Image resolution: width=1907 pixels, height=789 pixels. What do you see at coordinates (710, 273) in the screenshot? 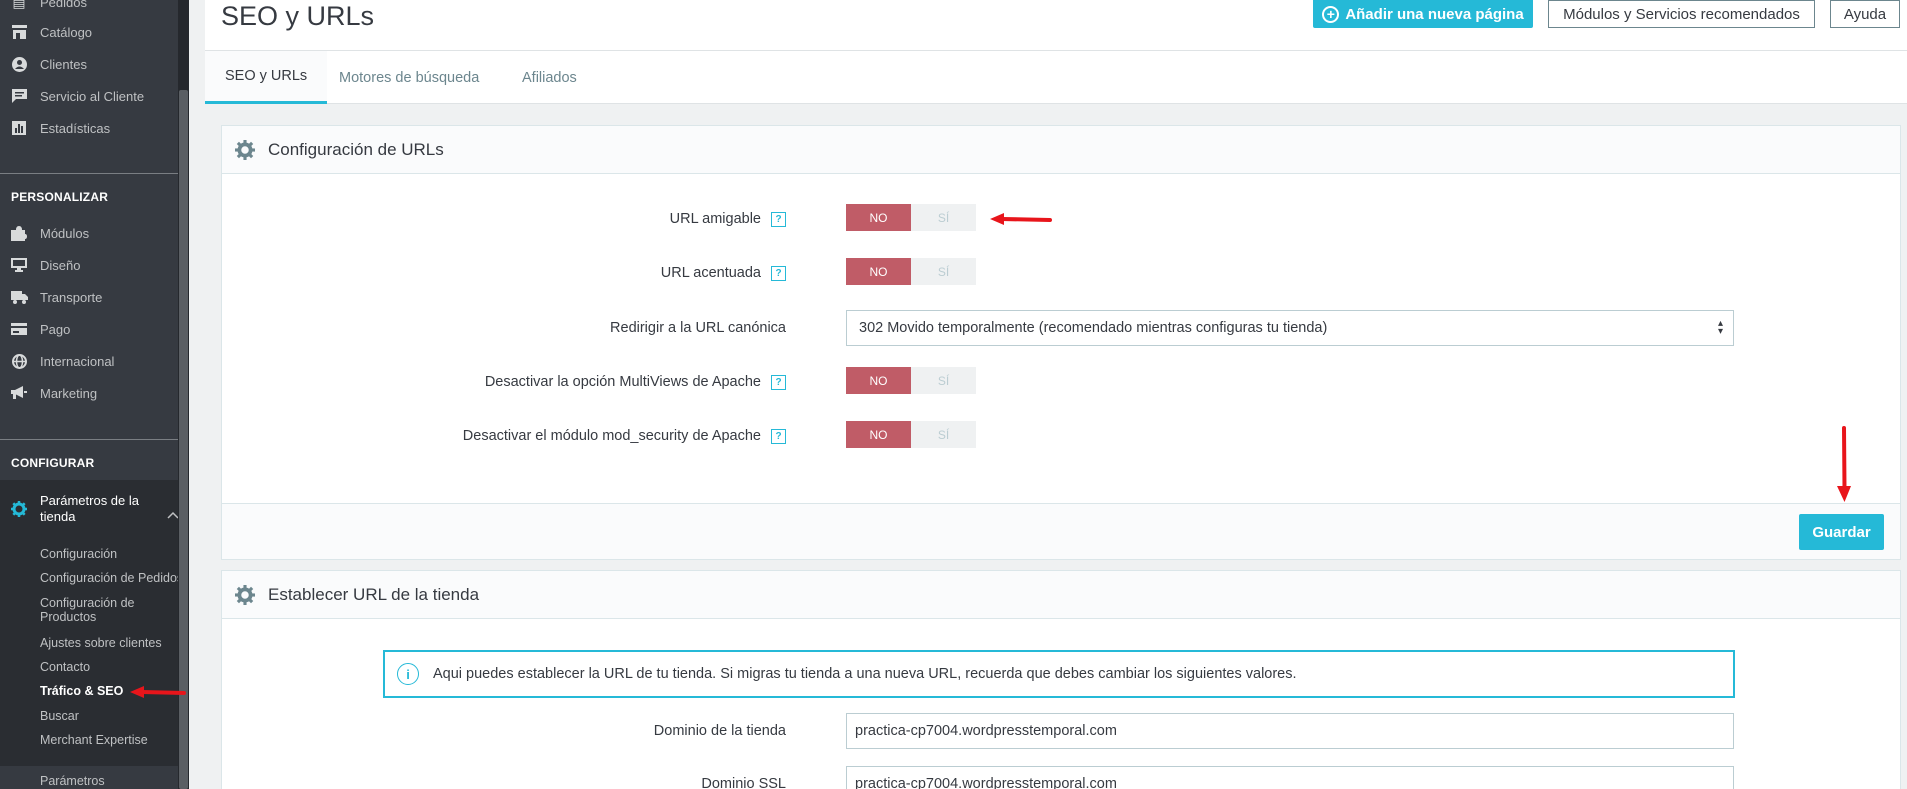
I see `field-label: URL acentuada` at bounding box center [710, 273].